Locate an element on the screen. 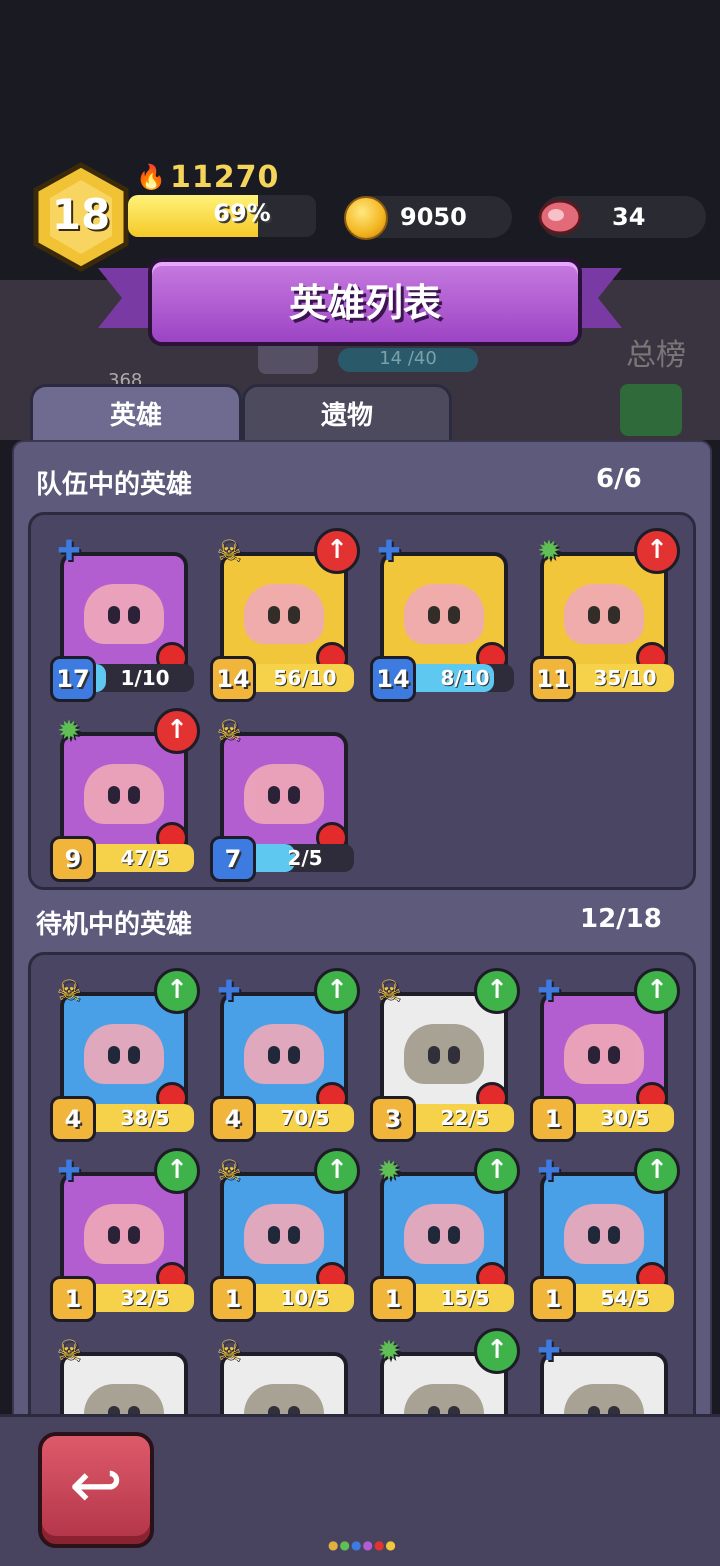  standby-hero-card: ☠ ↑ 38/5 4 is located at coordinates (125, 1055).